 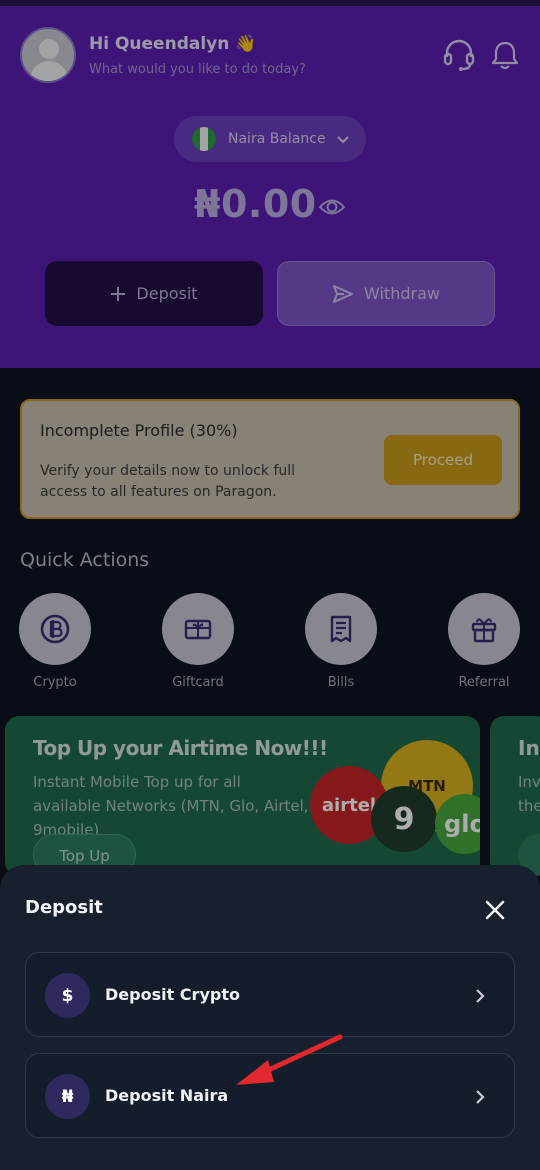 What do you see at coordinates (118, 293) in the screenshot?
I see `plus-icon` at bounding box center [118, 293].